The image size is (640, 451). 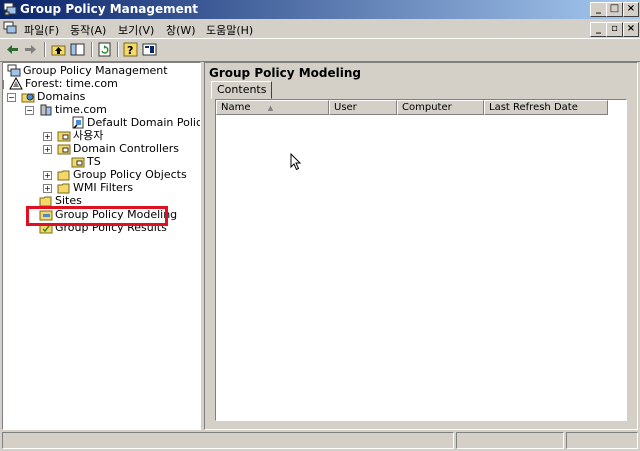 What do you see at coordinates (94, 161) in the screenshot?
I see `tree-node-label: TS` at bounding box center [94, 161].